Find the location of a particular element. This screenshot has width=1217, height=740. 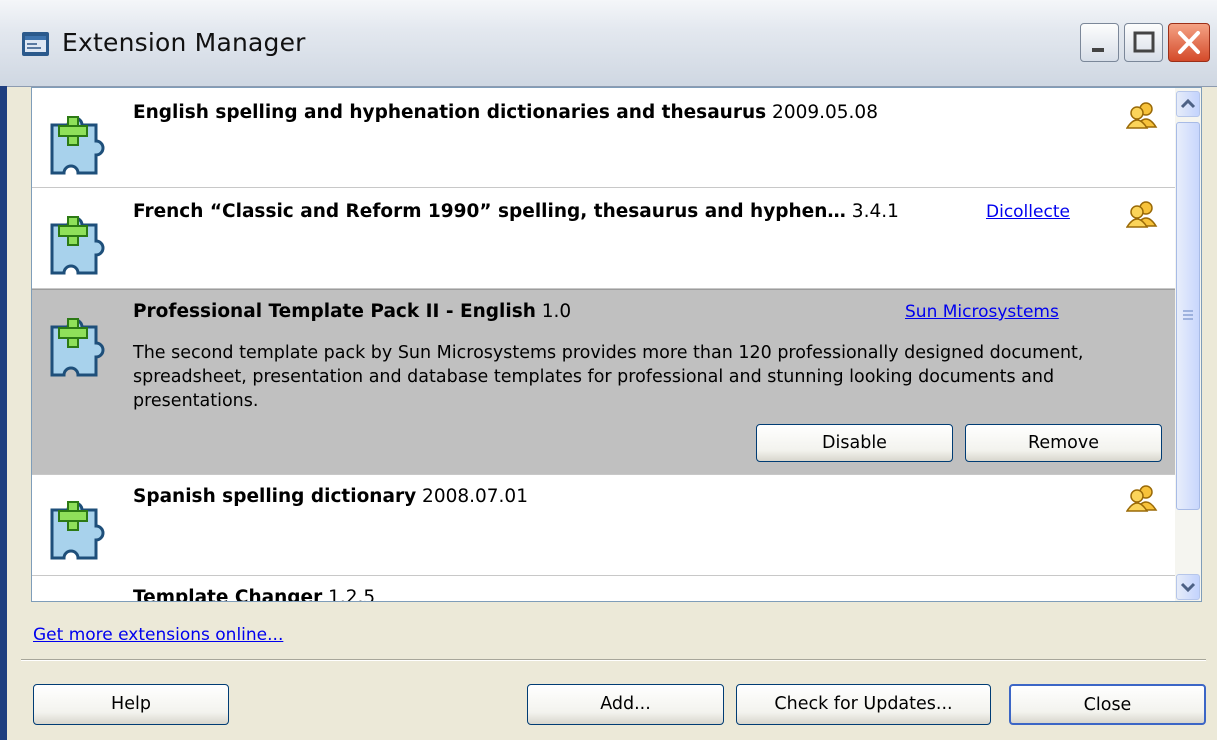

minimize-icon is located at coordinates (1098, 50).